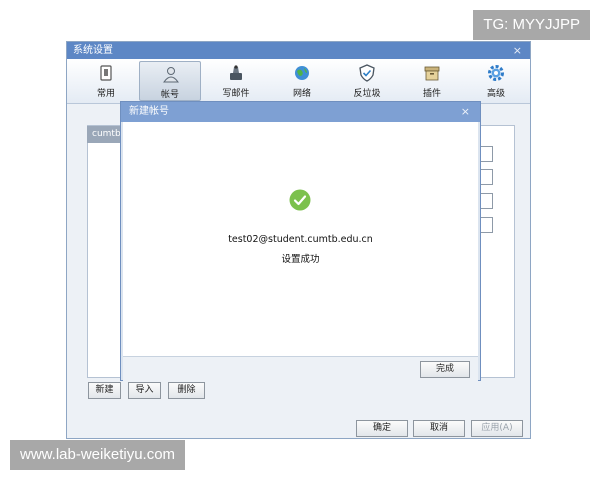 This screenshot has height=480, width=600. What do you see at coordinates (236, 72) in the screenshot?
I see `compose-icon` at bounding box center [236, 72].